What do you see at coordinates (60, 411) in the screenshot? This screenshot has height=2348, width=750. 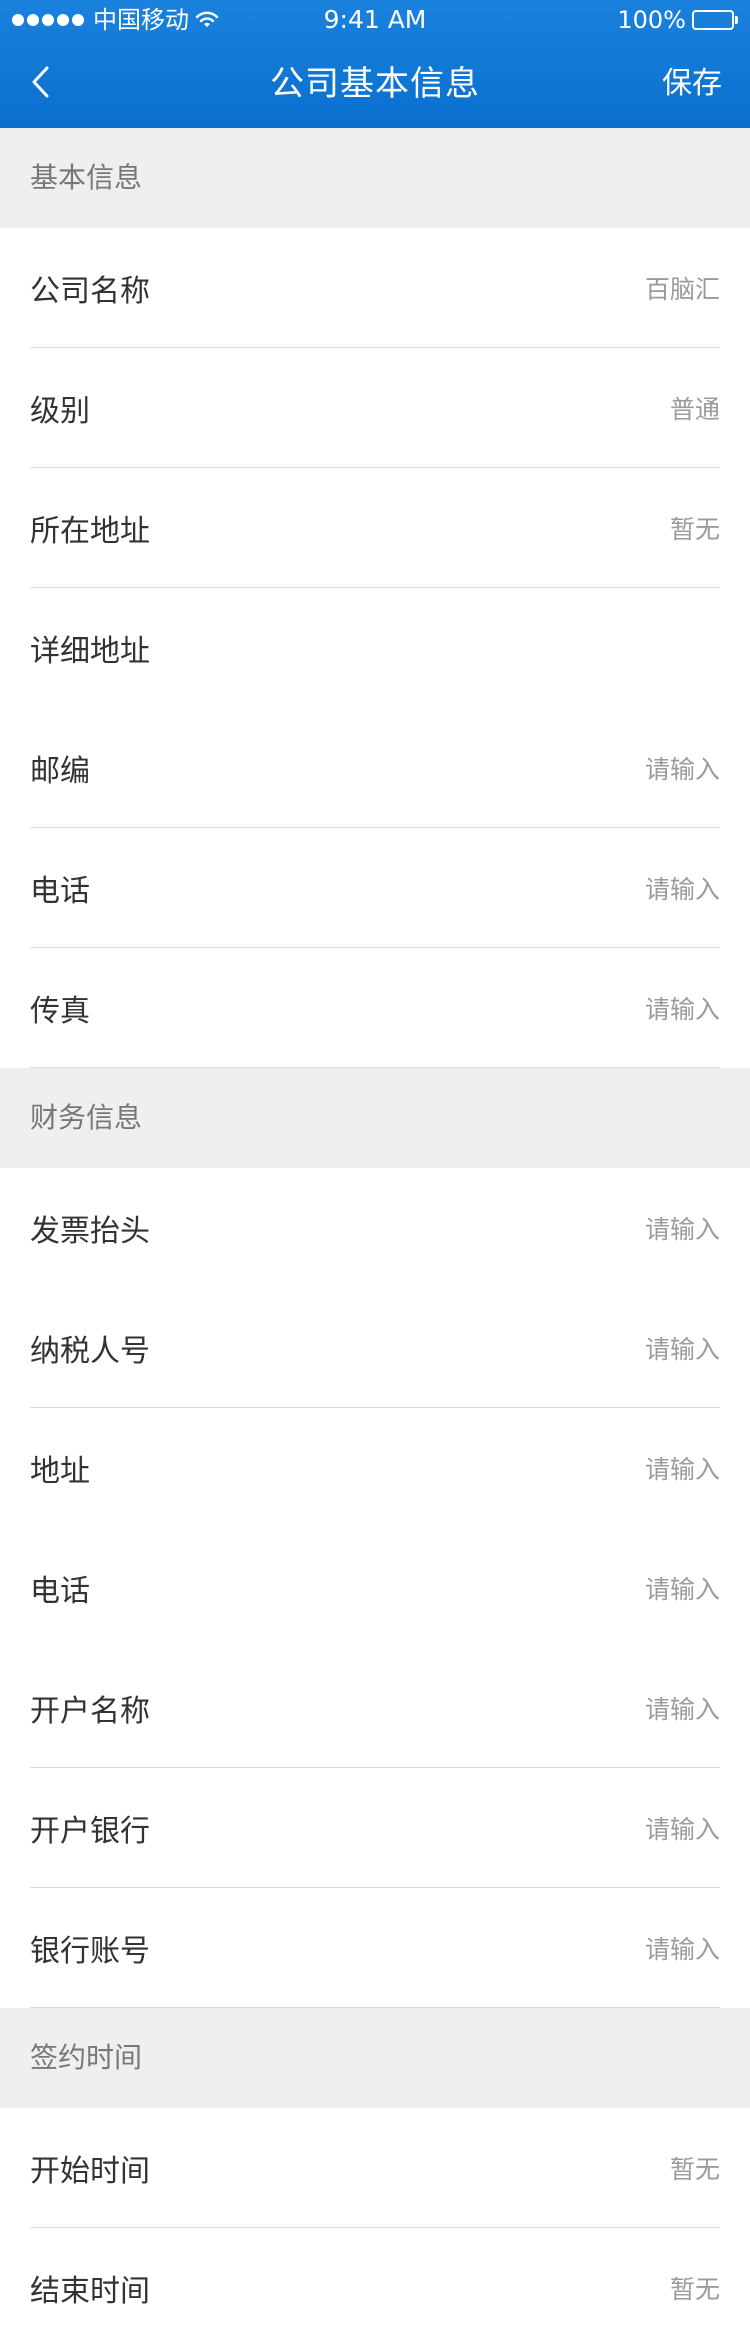 I see `row-label: 级别` at bounding box center [60, 411].